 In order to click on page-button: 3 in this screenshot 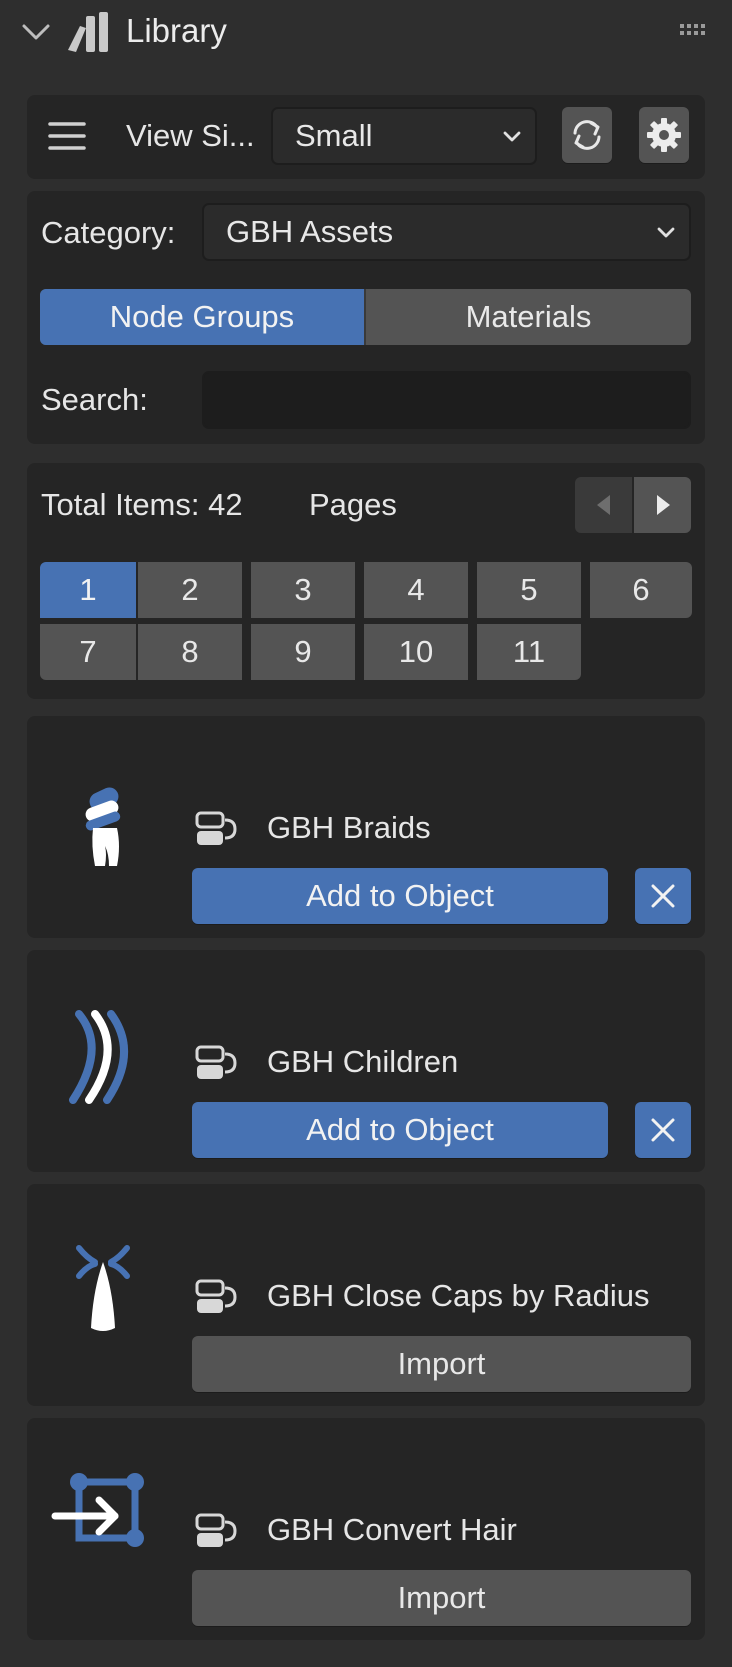, I will do `click(303, 590)`.